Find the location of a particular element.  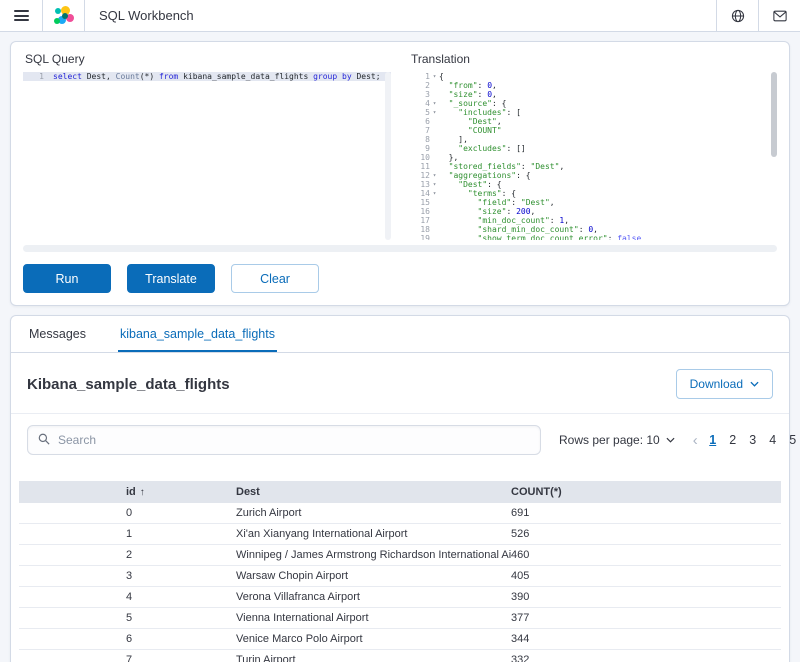

column-header-count: COUNT(*) is located at coordinates (646, 492).